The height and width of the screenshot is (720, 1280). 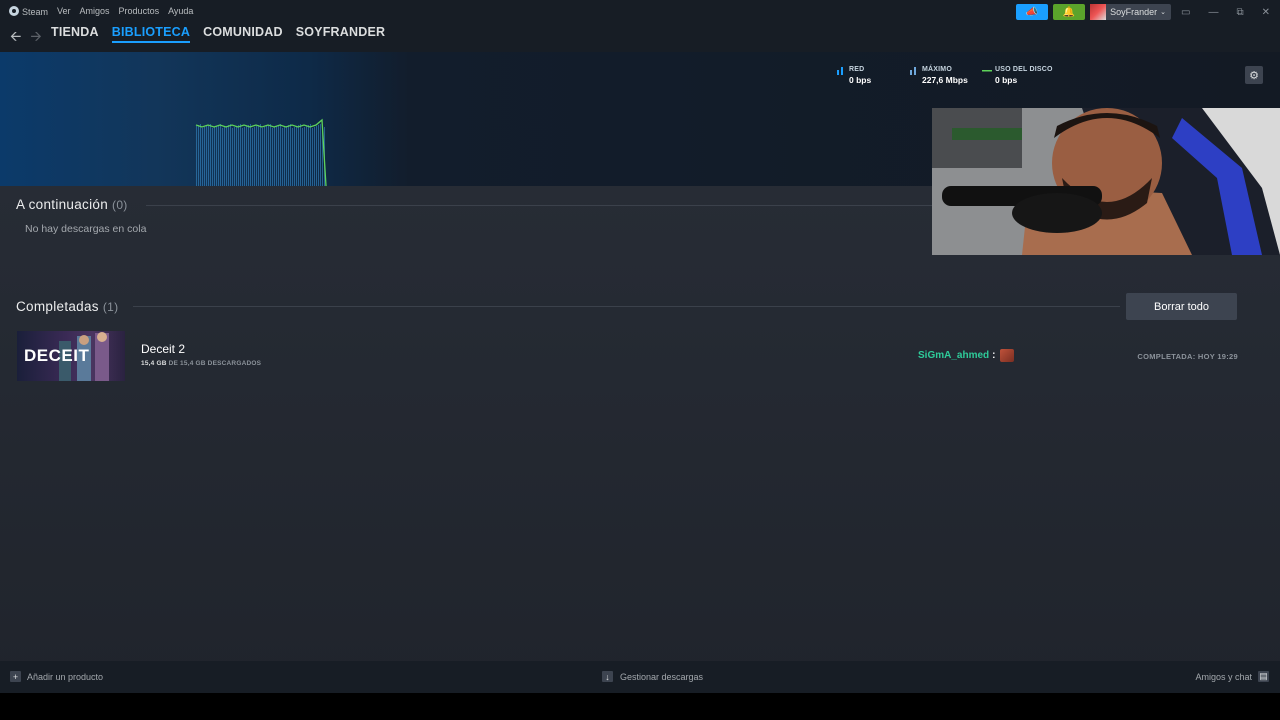 I want to click on add-product-button: + Añadir un producto, so click(x=56, y=676).